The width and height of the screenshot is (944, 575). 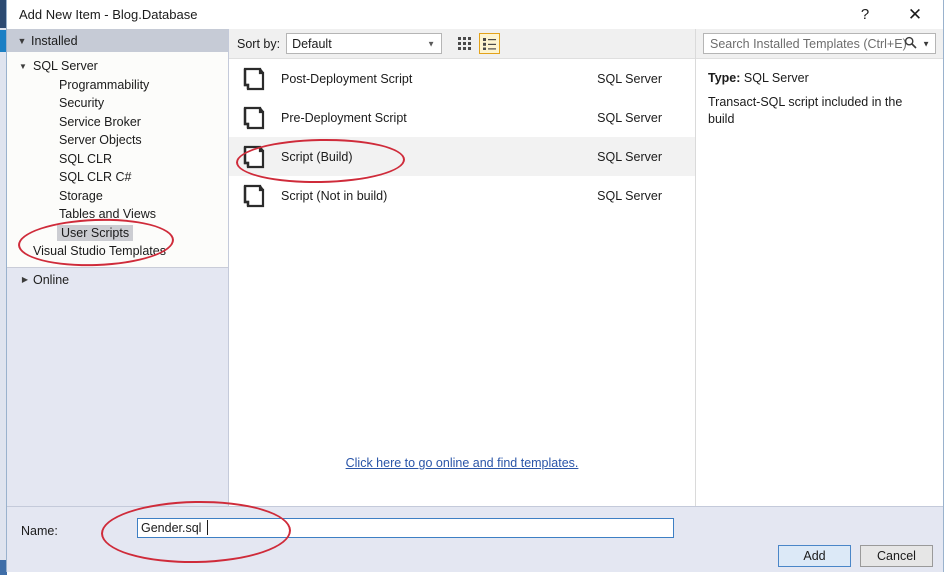 I want to click on tree-item-sql-clr: SQL CLR, so click(x=117, y=159).